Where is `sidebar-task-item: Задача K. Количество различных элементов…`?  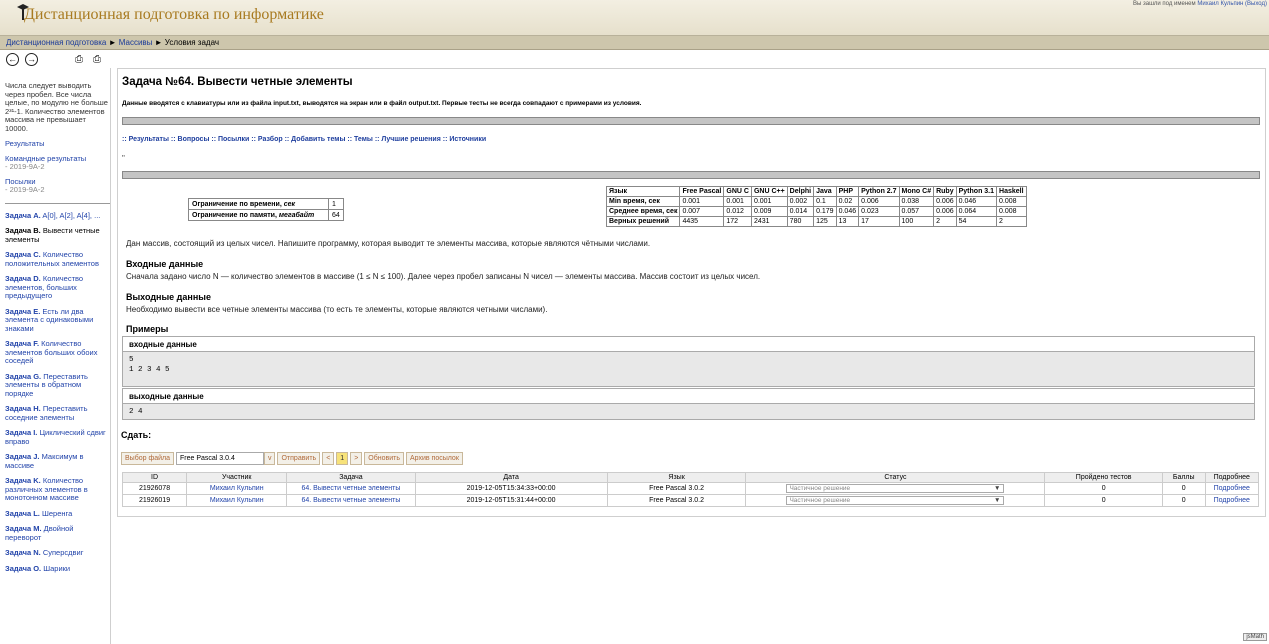 sidebar-task-item: Задача K. Количество различных элементов… is located at coordinates (57, 489).